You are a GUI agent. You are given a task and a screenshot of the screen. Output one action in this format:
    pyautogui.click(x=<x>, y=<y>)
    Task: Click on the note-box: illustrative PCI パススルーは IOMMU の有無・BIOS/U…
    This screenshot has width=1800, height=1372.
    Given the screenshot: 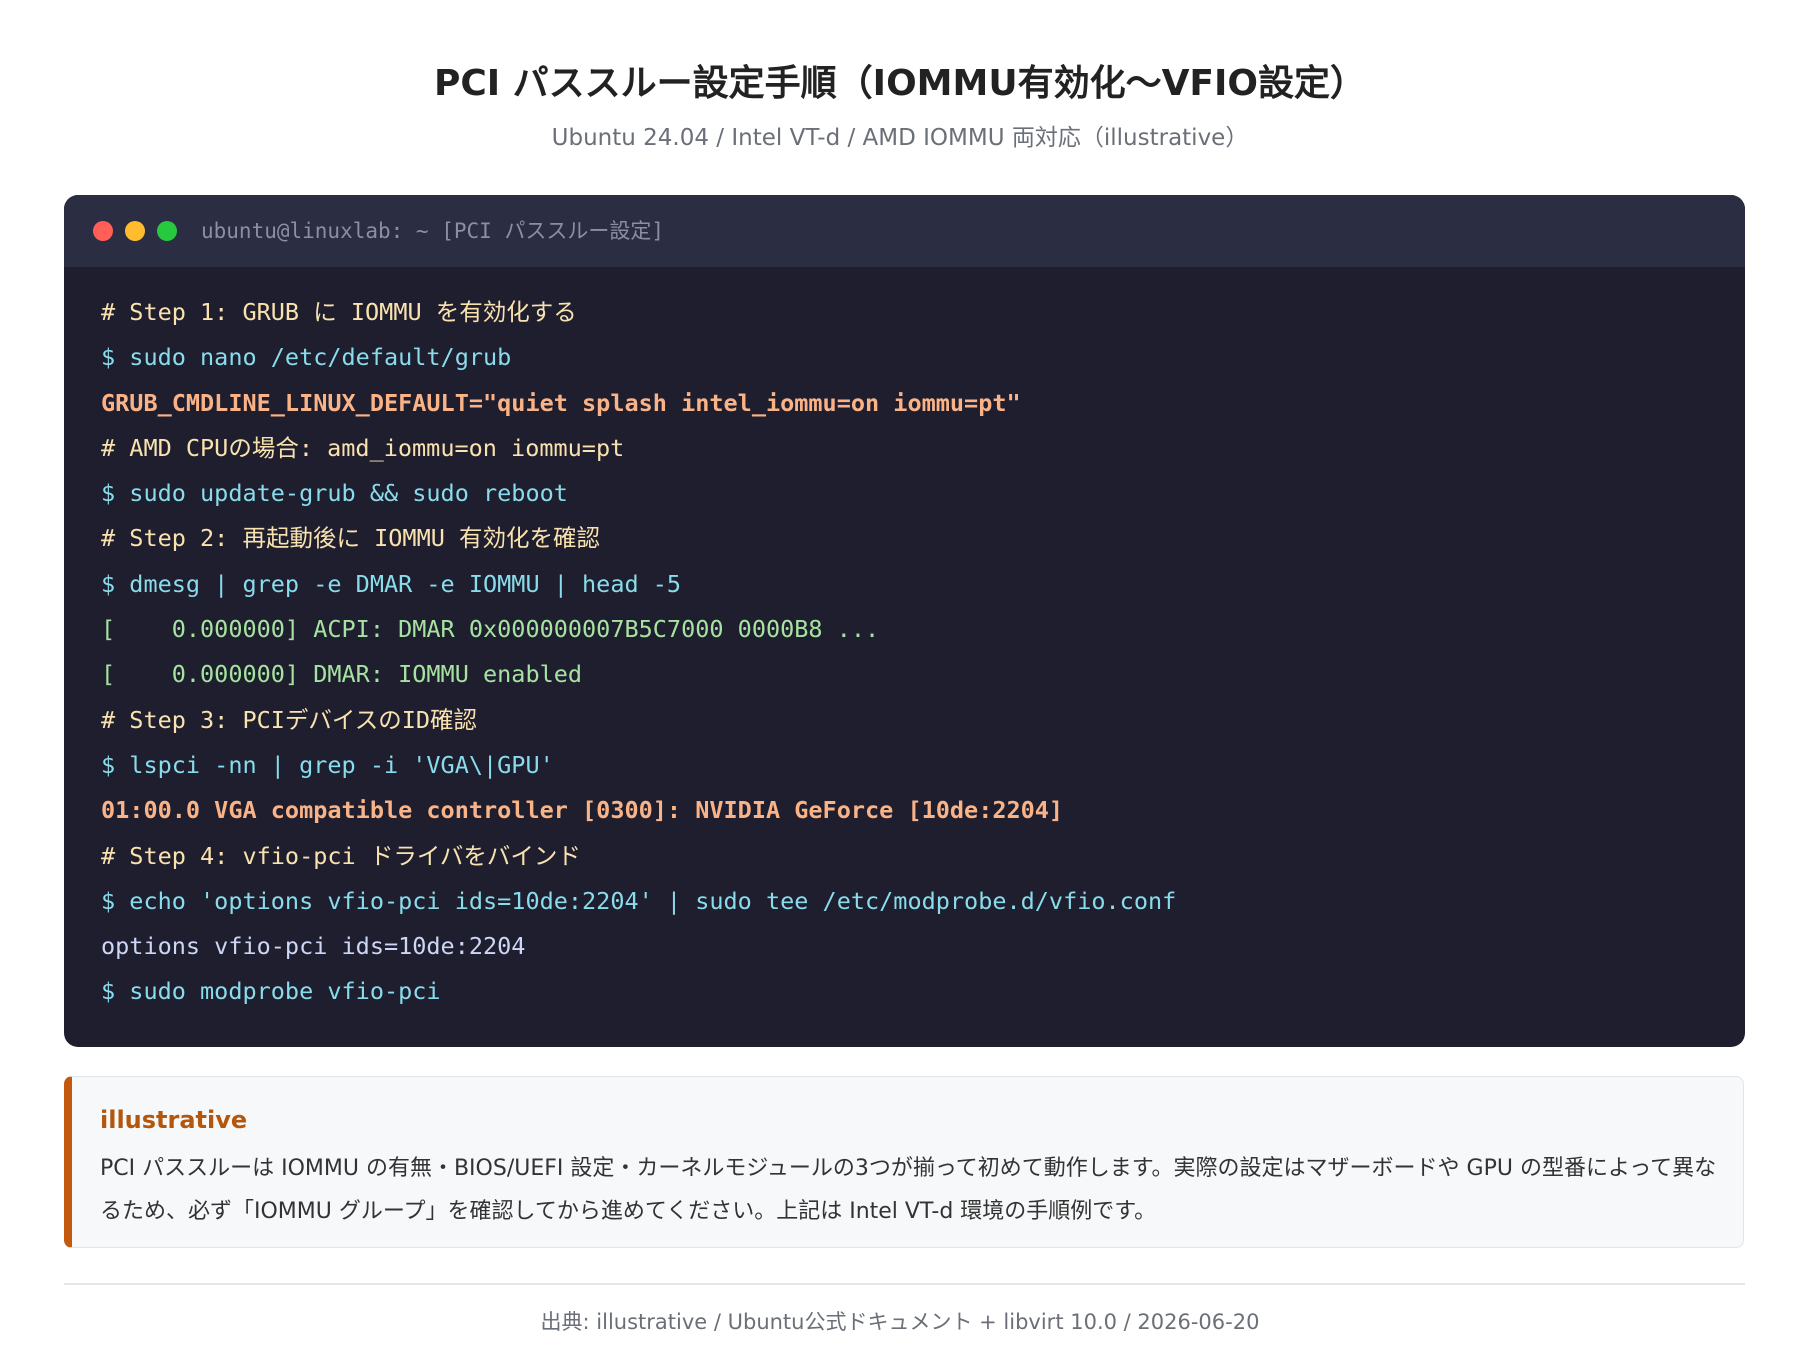 What is the action you would take?
    pyautogui.click(x=904, y=1162)
    